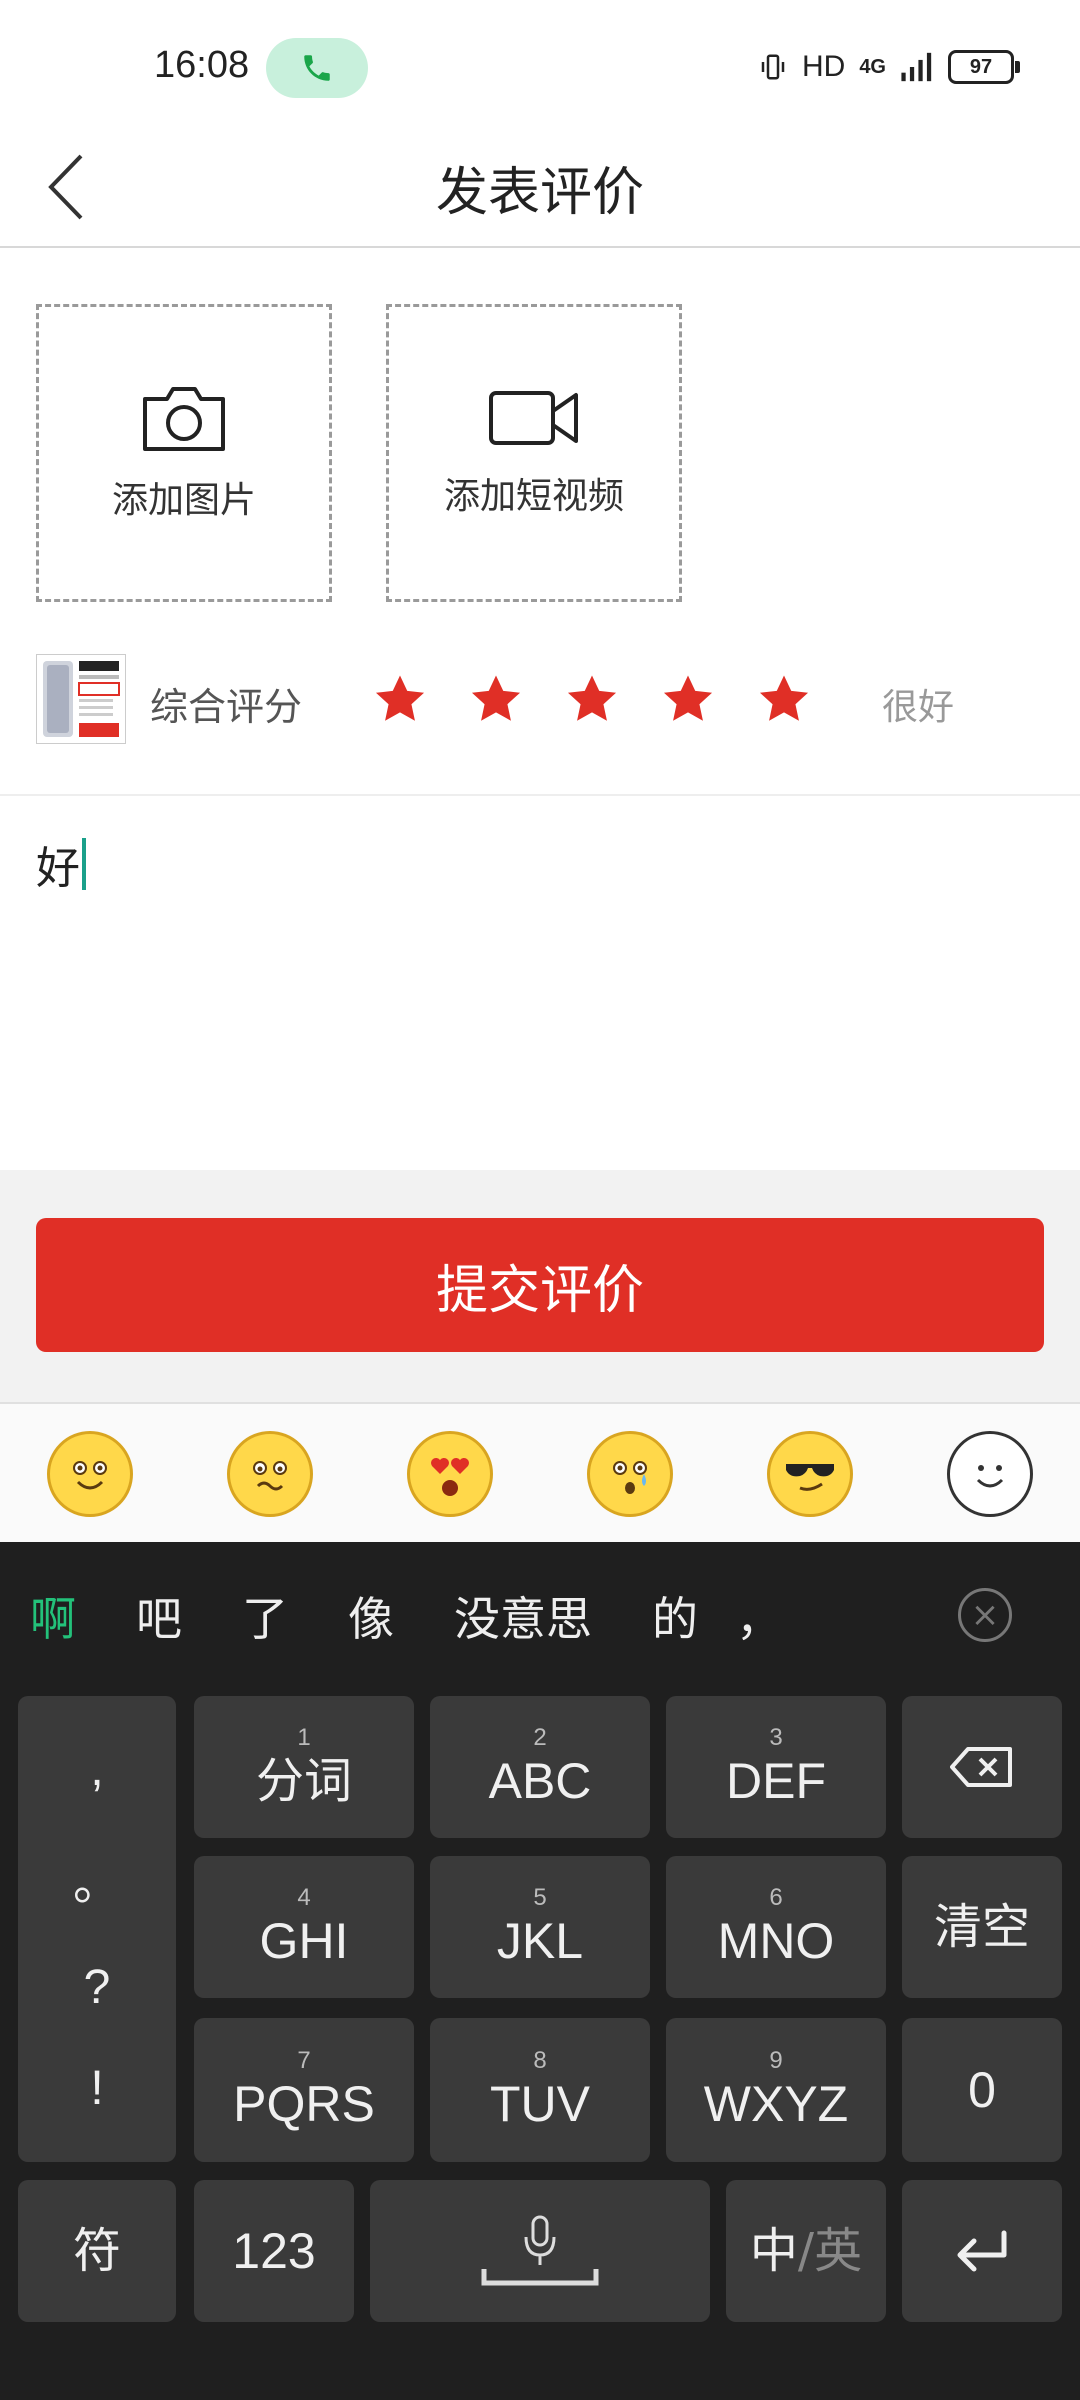  Describe the element at coordinates (226, 707) in the screenshot. I see `rating-label: 综合评分` at that location.